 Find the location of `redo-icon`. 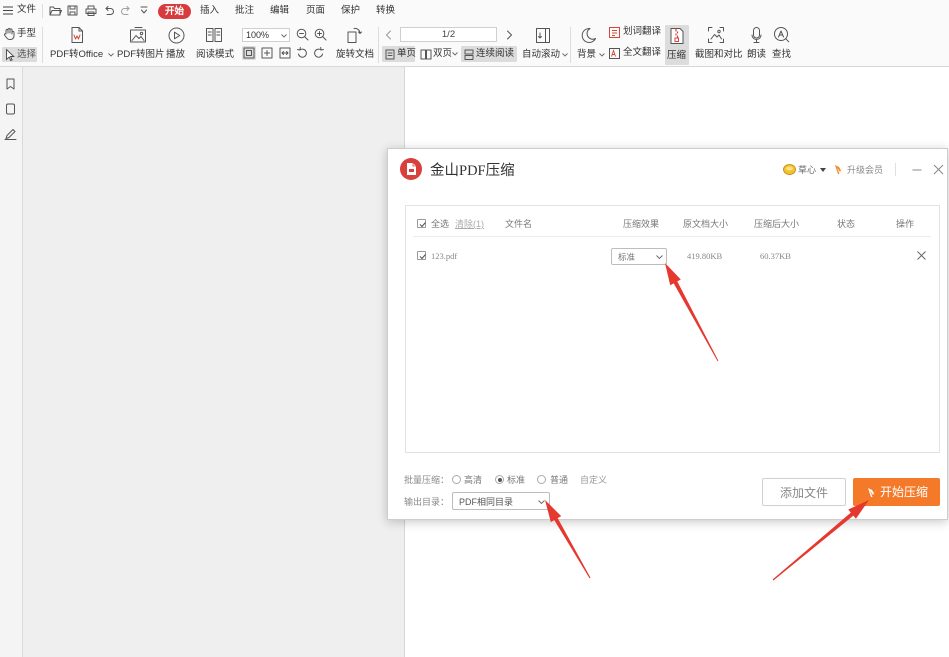

redo-icon is located at coordinates (126, 10).